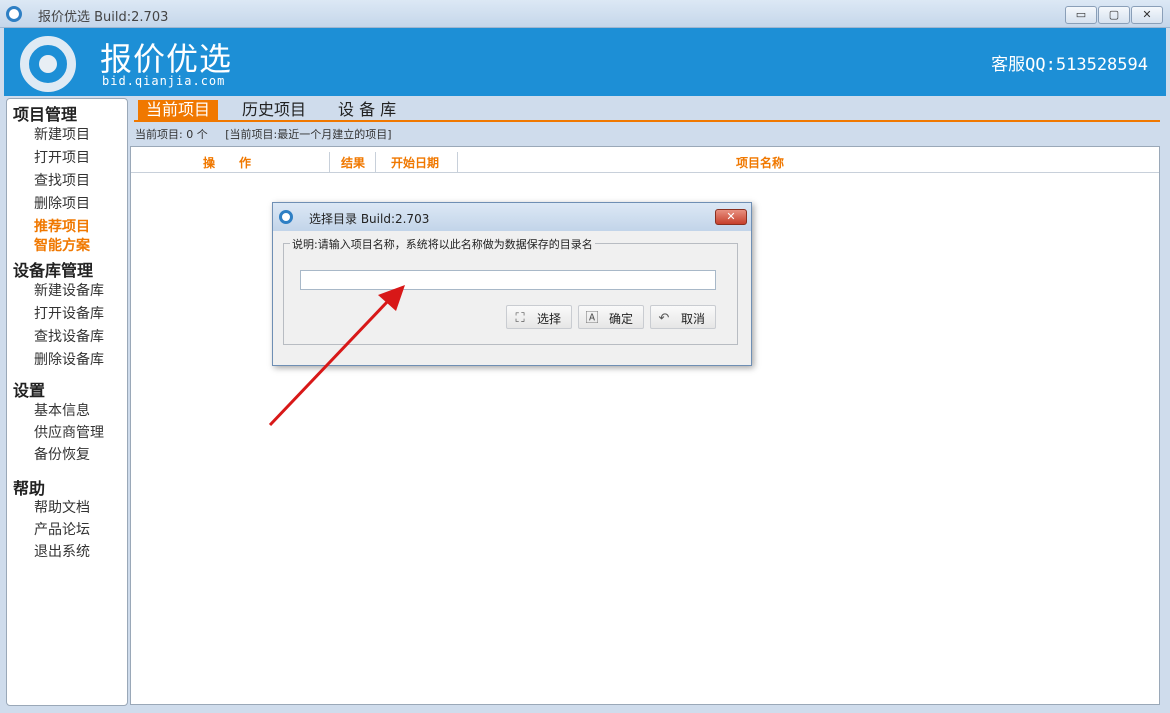  I want to click on tab-current-projects: 当前项目, so click(178, 110).